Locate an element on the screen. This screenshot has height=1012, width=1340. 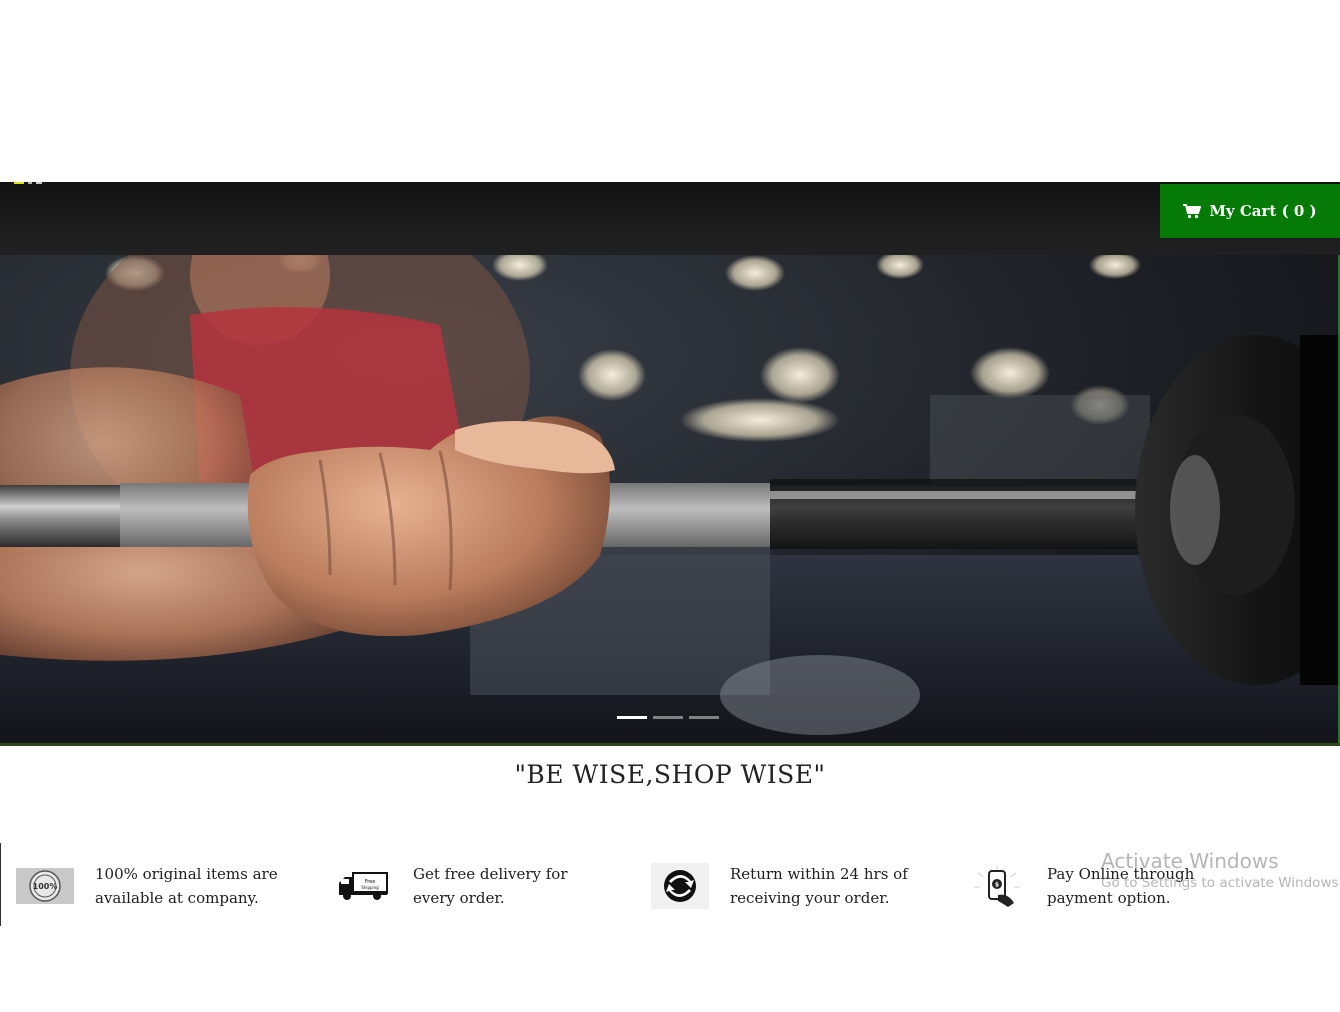
delivery-truck-icon: Free Shipping is located at coordinates (363, 886).